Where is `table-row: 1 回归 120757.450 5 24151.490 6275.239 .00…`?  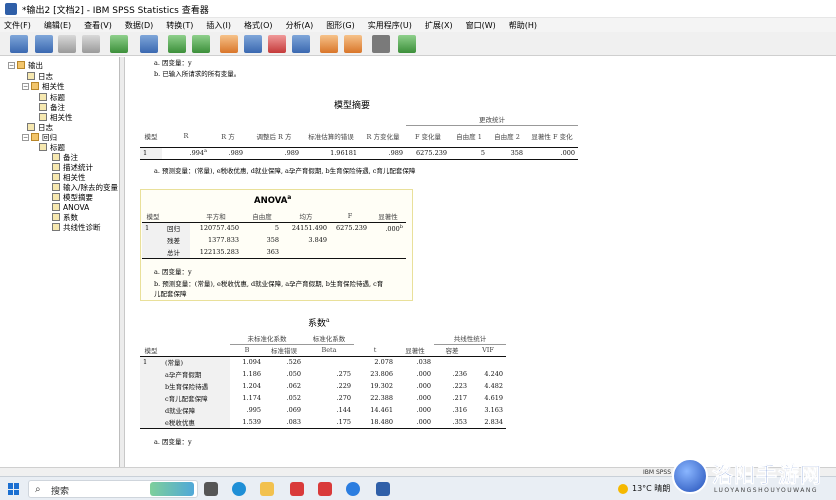 table-row: 1 回归 120757.450 5 24151.490 6275.239 .00… is located at coordinates (274, 227).